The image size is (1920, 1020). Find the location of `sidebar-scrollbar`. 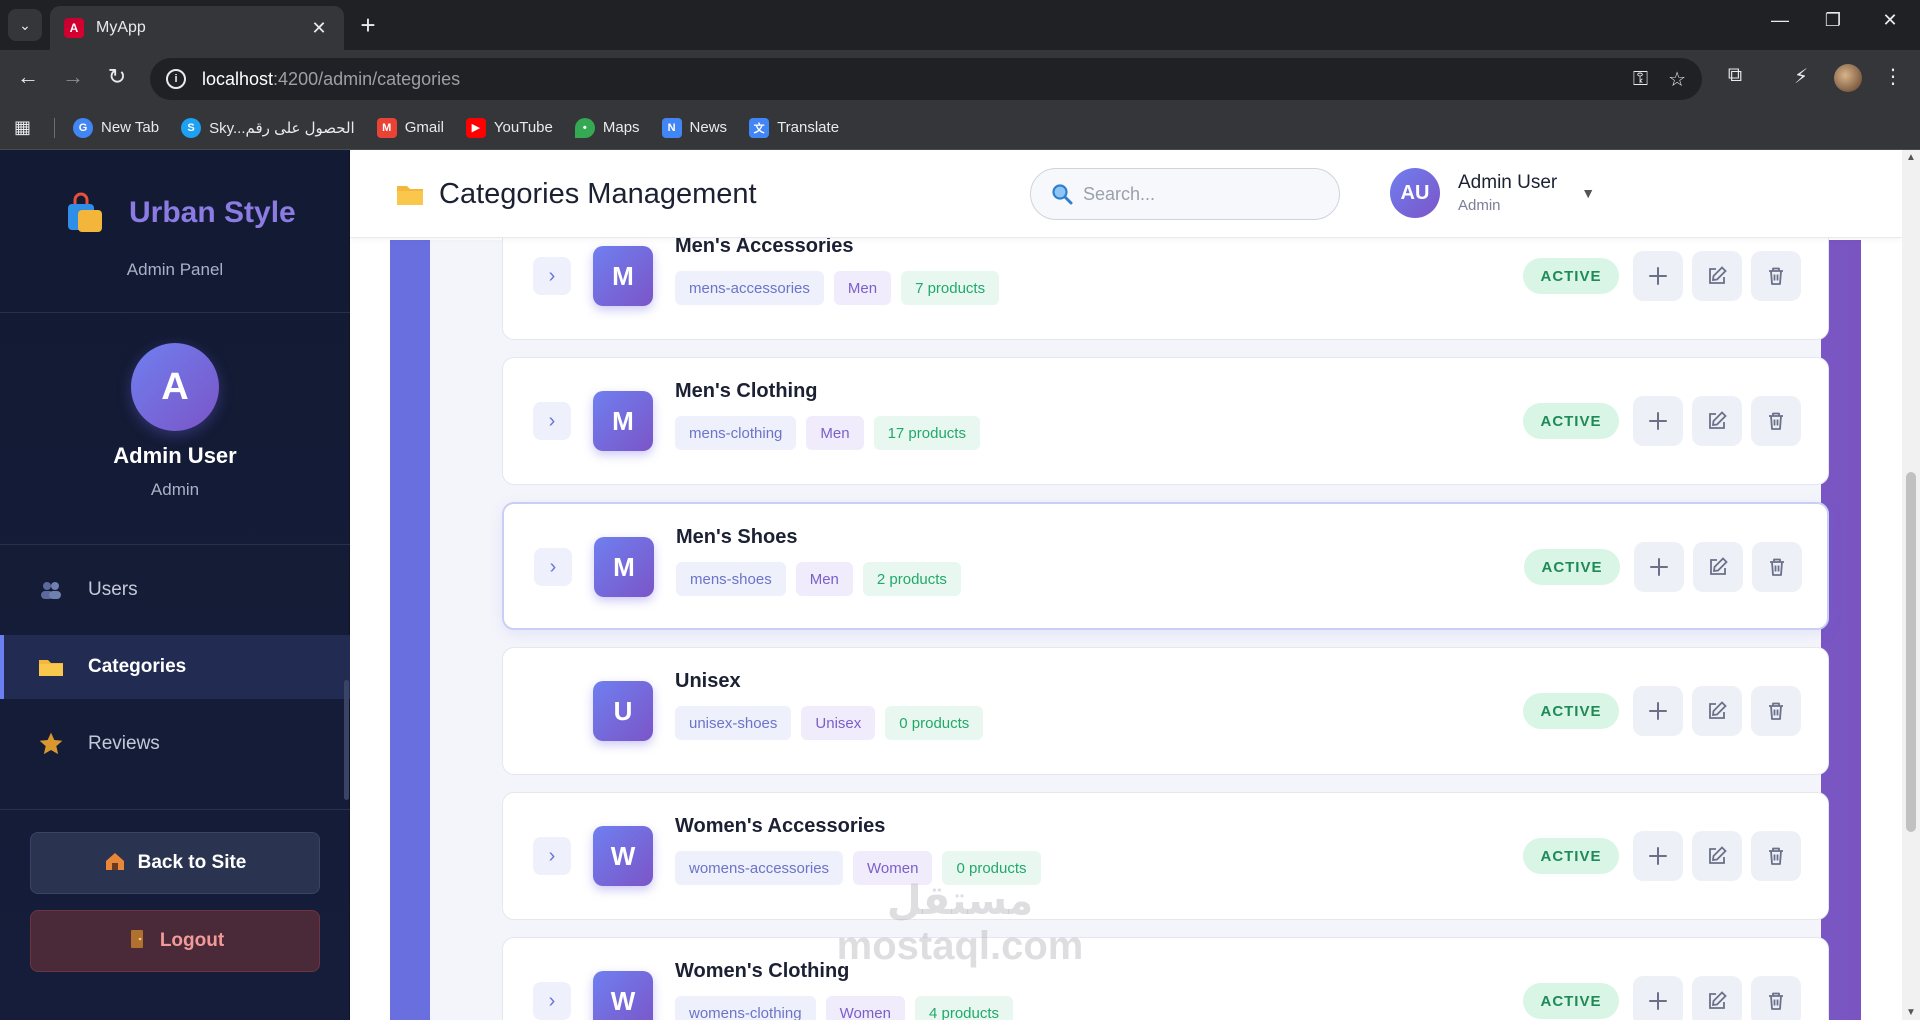

sidebar-scrollbar is located at coordinates (346, 740).